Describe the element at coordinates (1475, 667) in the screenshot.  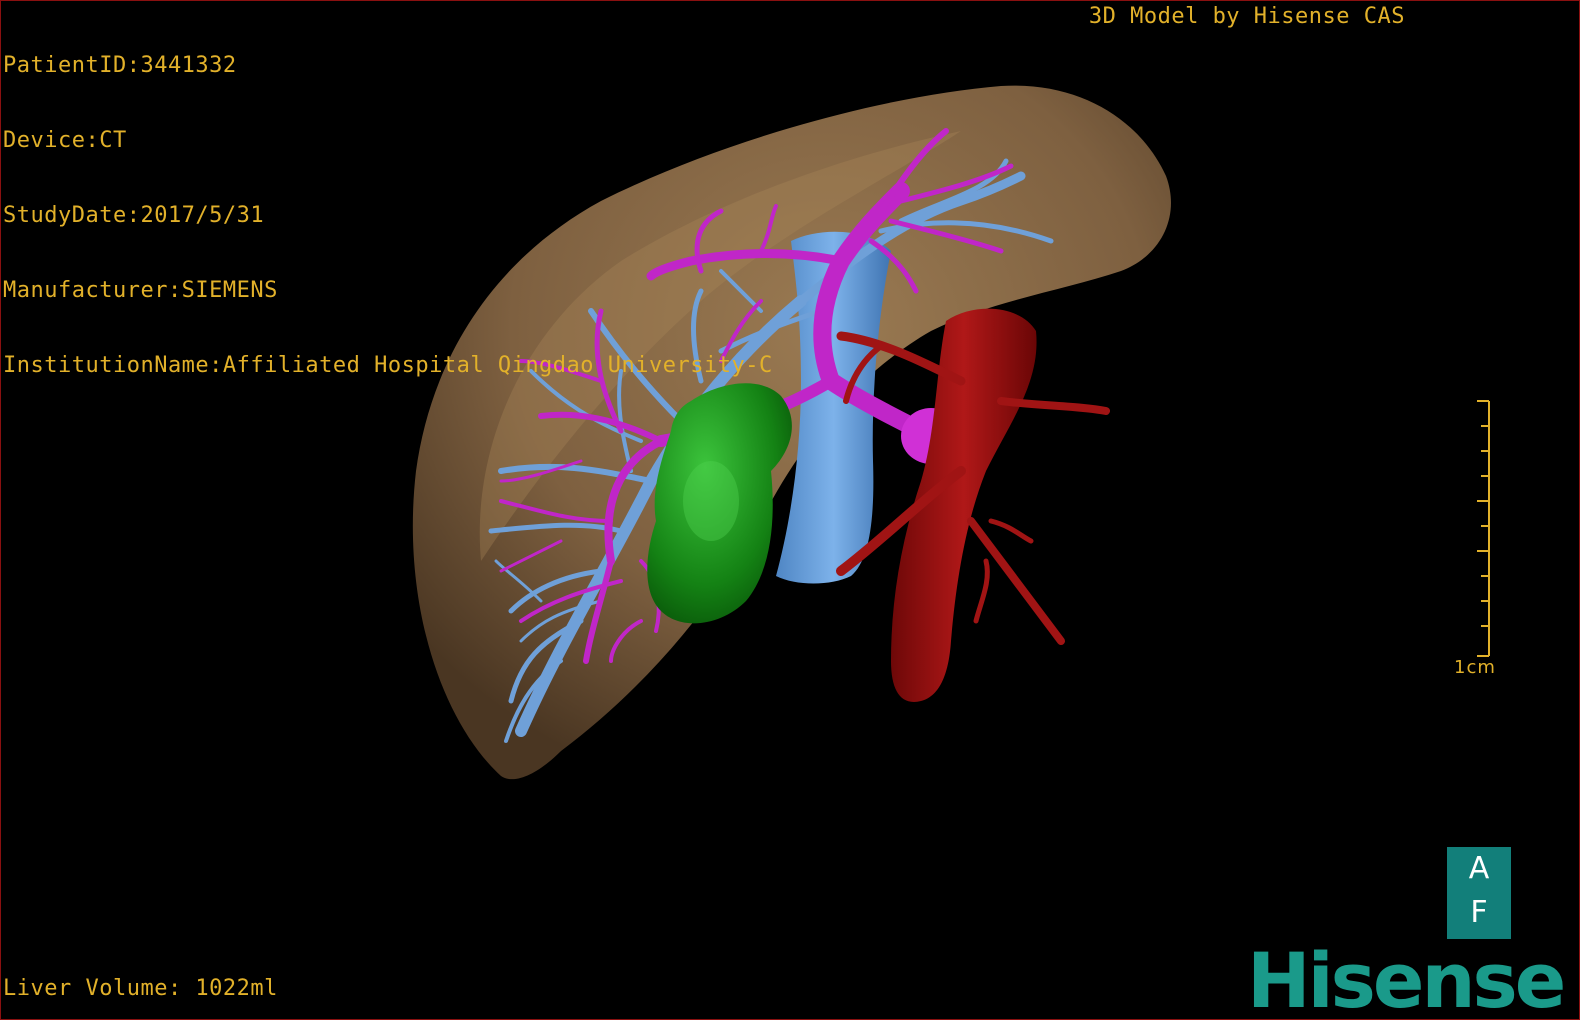
I see `scale-bar-label: 1cm` at that location.